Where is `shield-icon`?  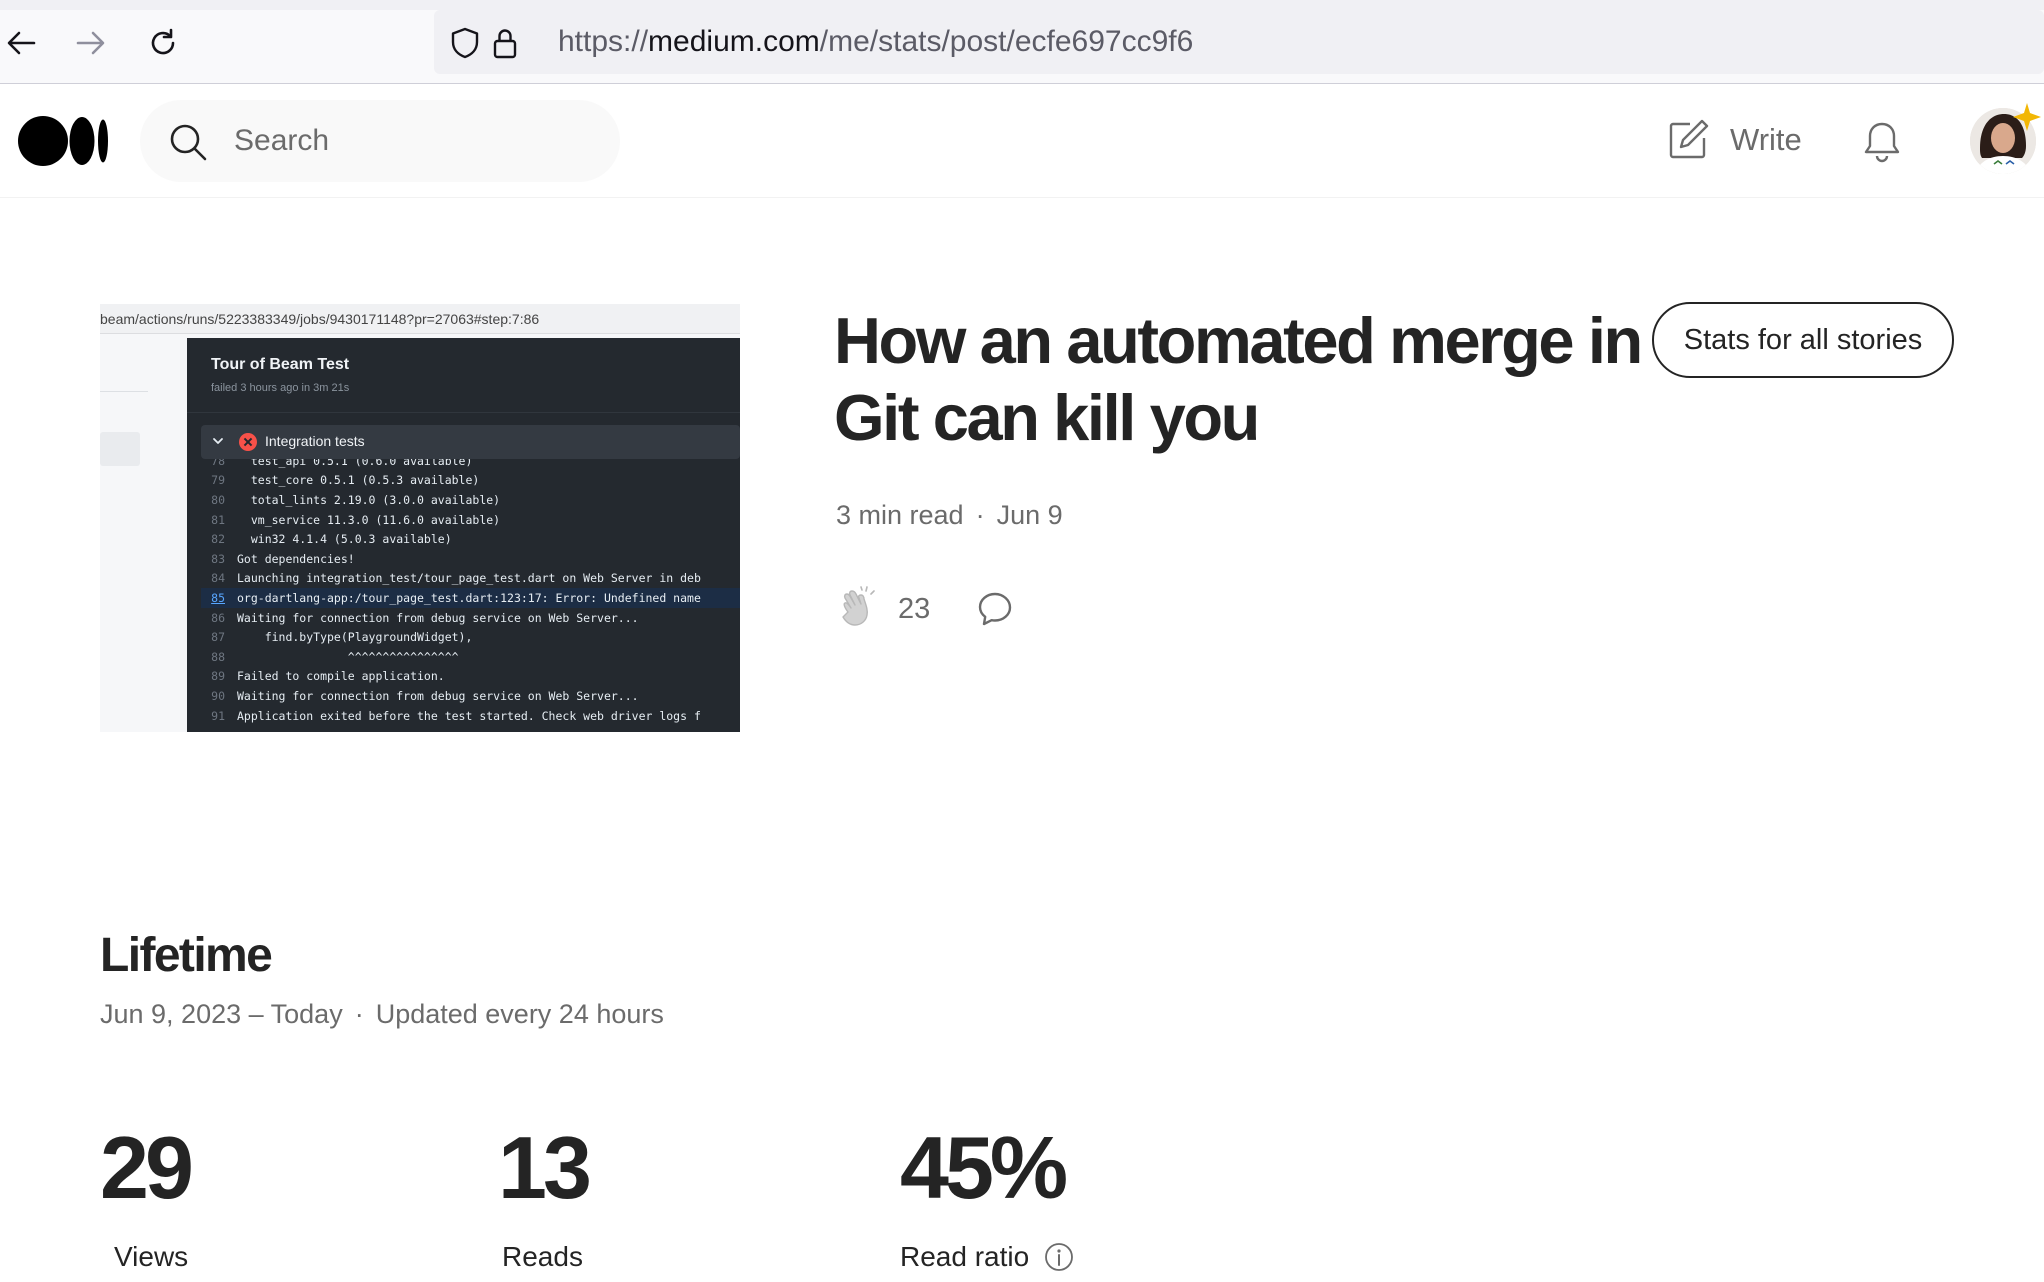 shield-icon is located at coordinates (465, 43).